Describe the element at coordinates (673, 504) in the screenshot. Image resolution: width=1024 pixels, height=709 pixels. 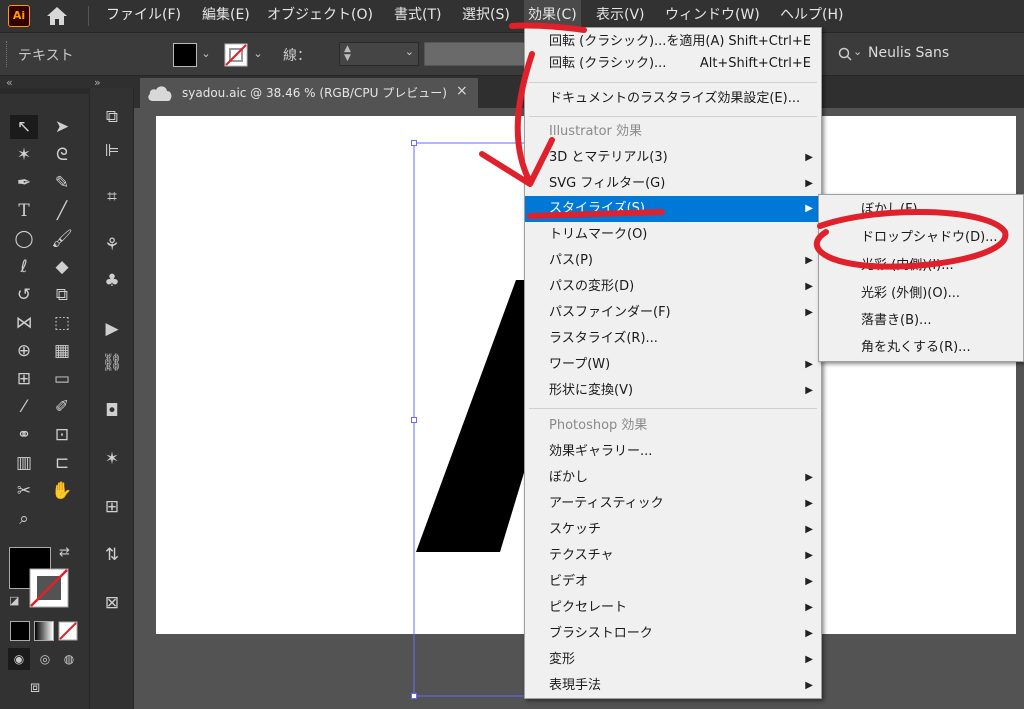
I see `menu-item-artistic: アーティスティック ▶` at that location.